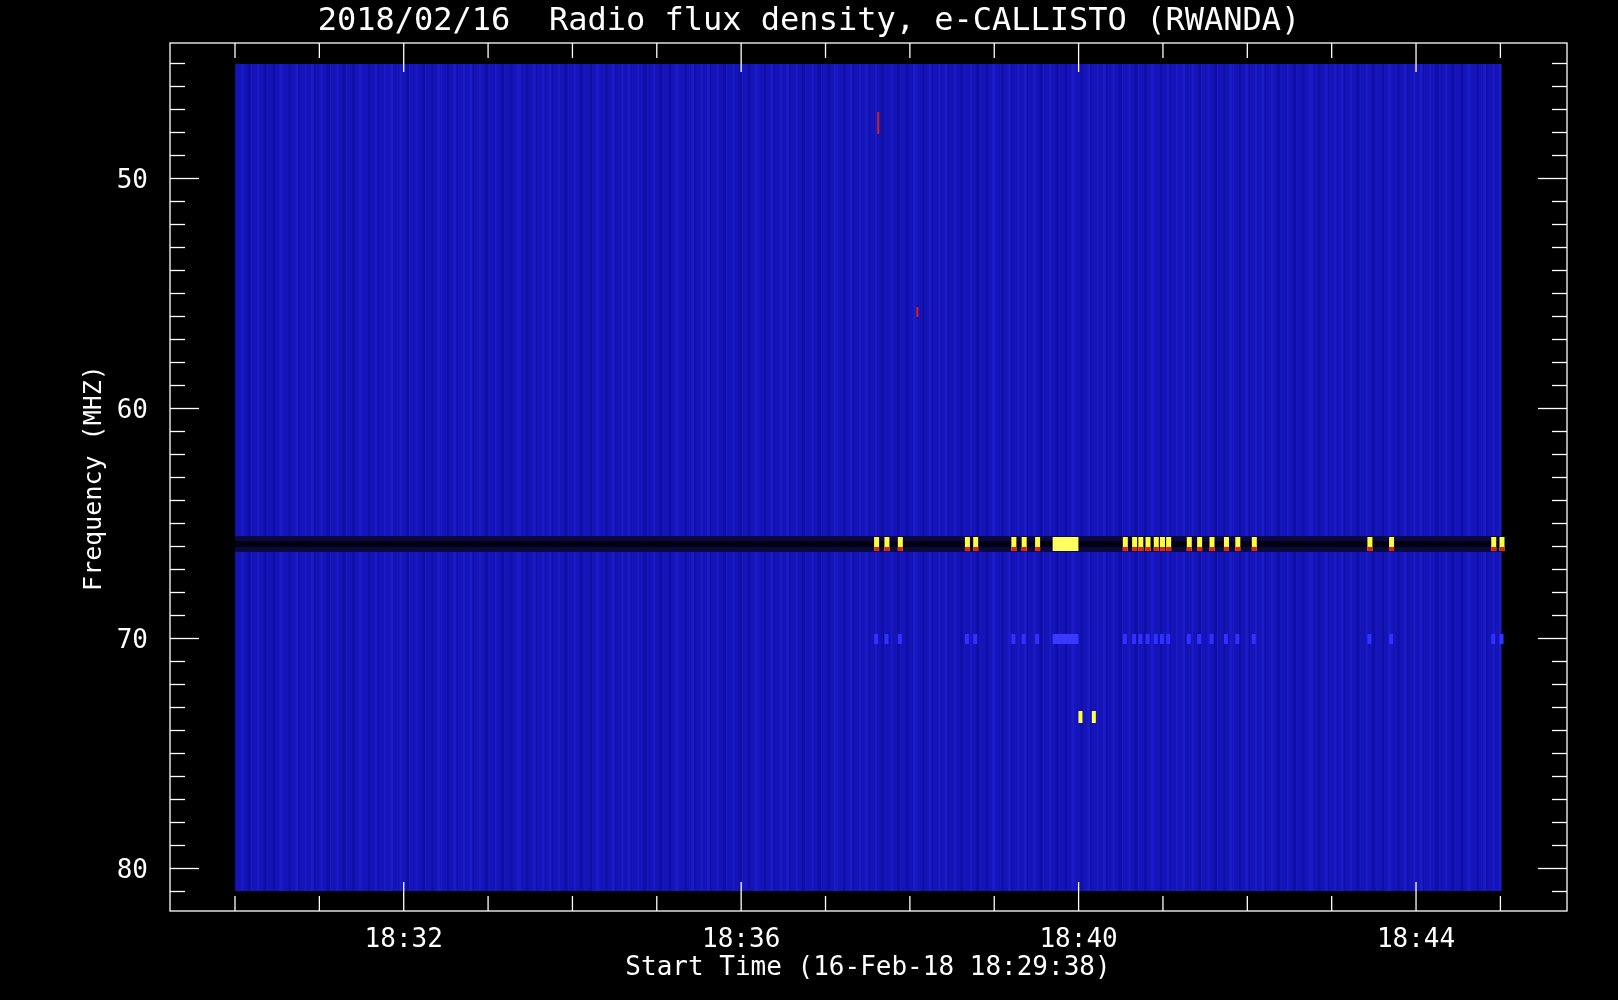 This screenshot has width=1618, height=1000. I want to click on tick-label: 18:44, so click(1416, 938).